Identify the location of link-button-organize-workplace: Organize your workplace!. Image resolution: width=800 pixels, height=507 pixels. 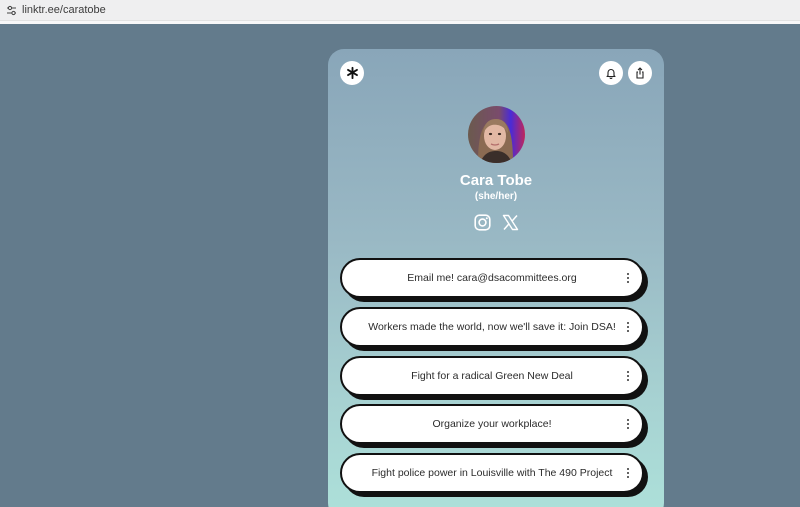
(492, 424).